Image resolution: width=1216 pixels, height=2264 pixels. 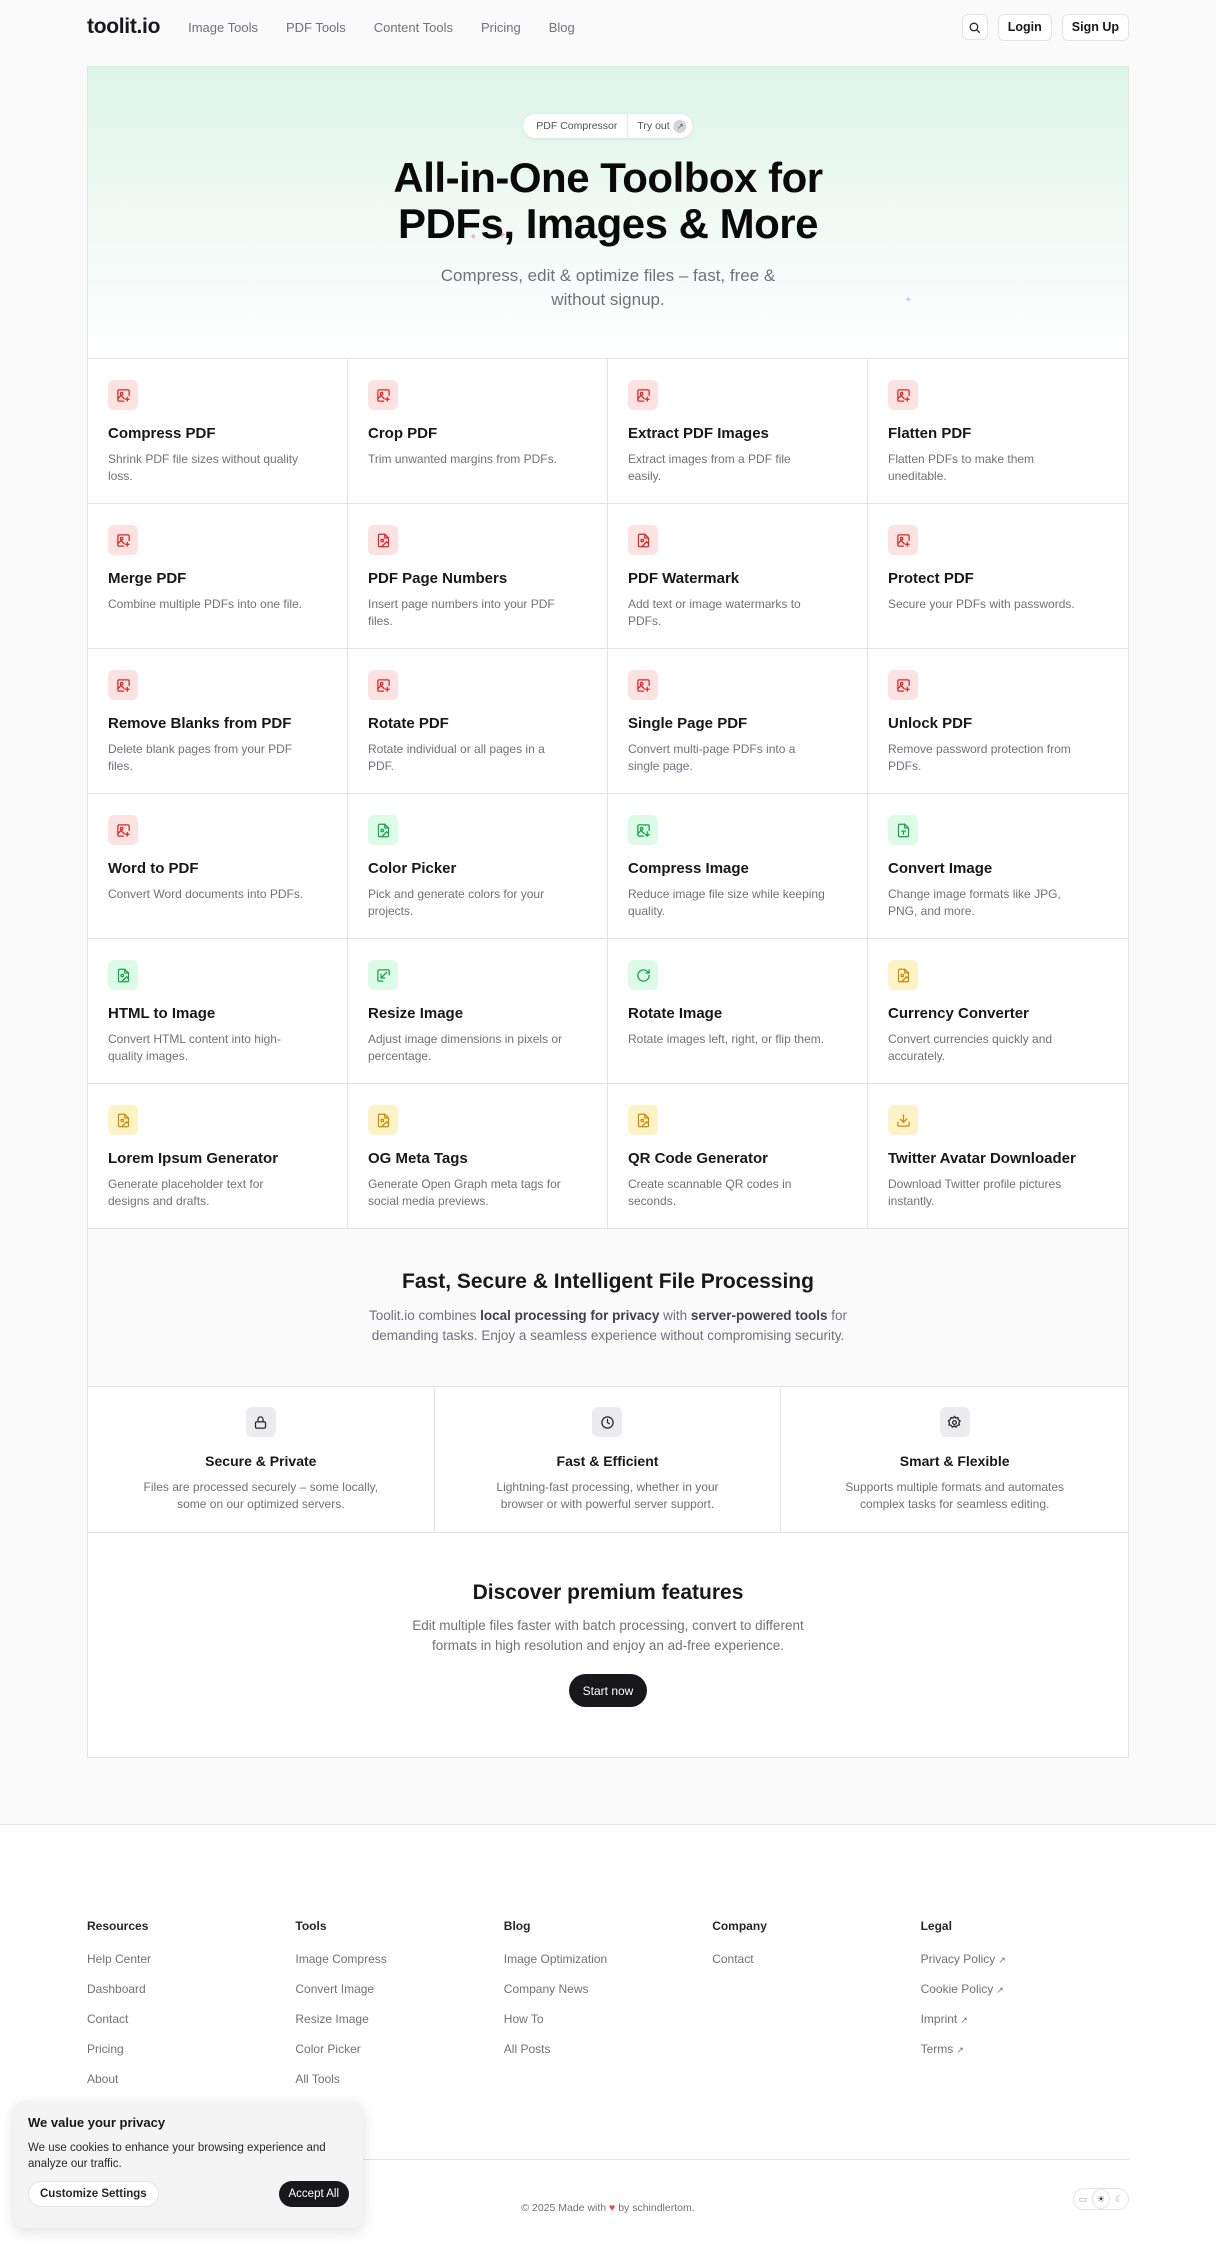 I want to click on tool-card: Crop PDF Trim unwanted margins from PDFs., so click(x=478, y=431).